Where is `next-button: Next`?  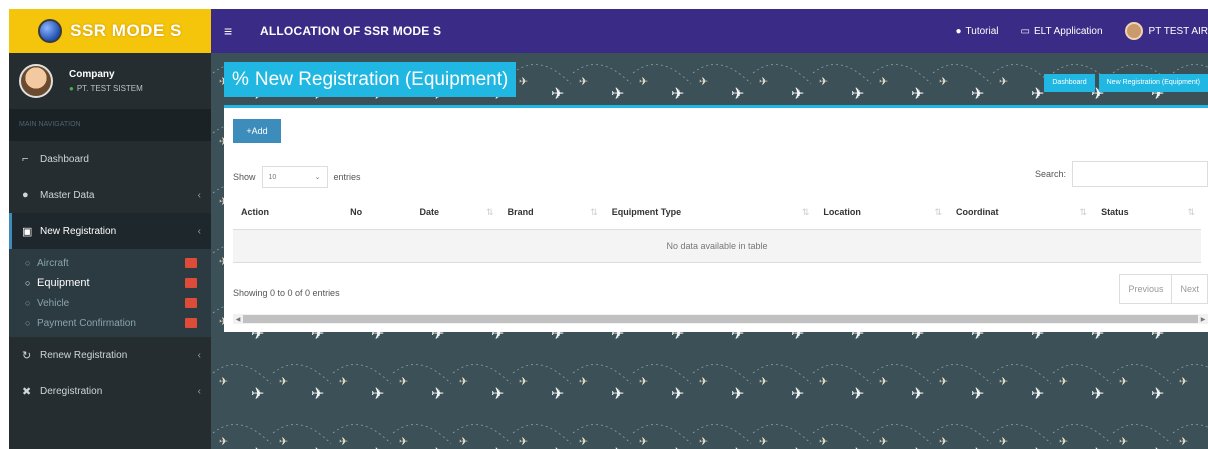 next-button: Next is located at coordinates (1189, 289).